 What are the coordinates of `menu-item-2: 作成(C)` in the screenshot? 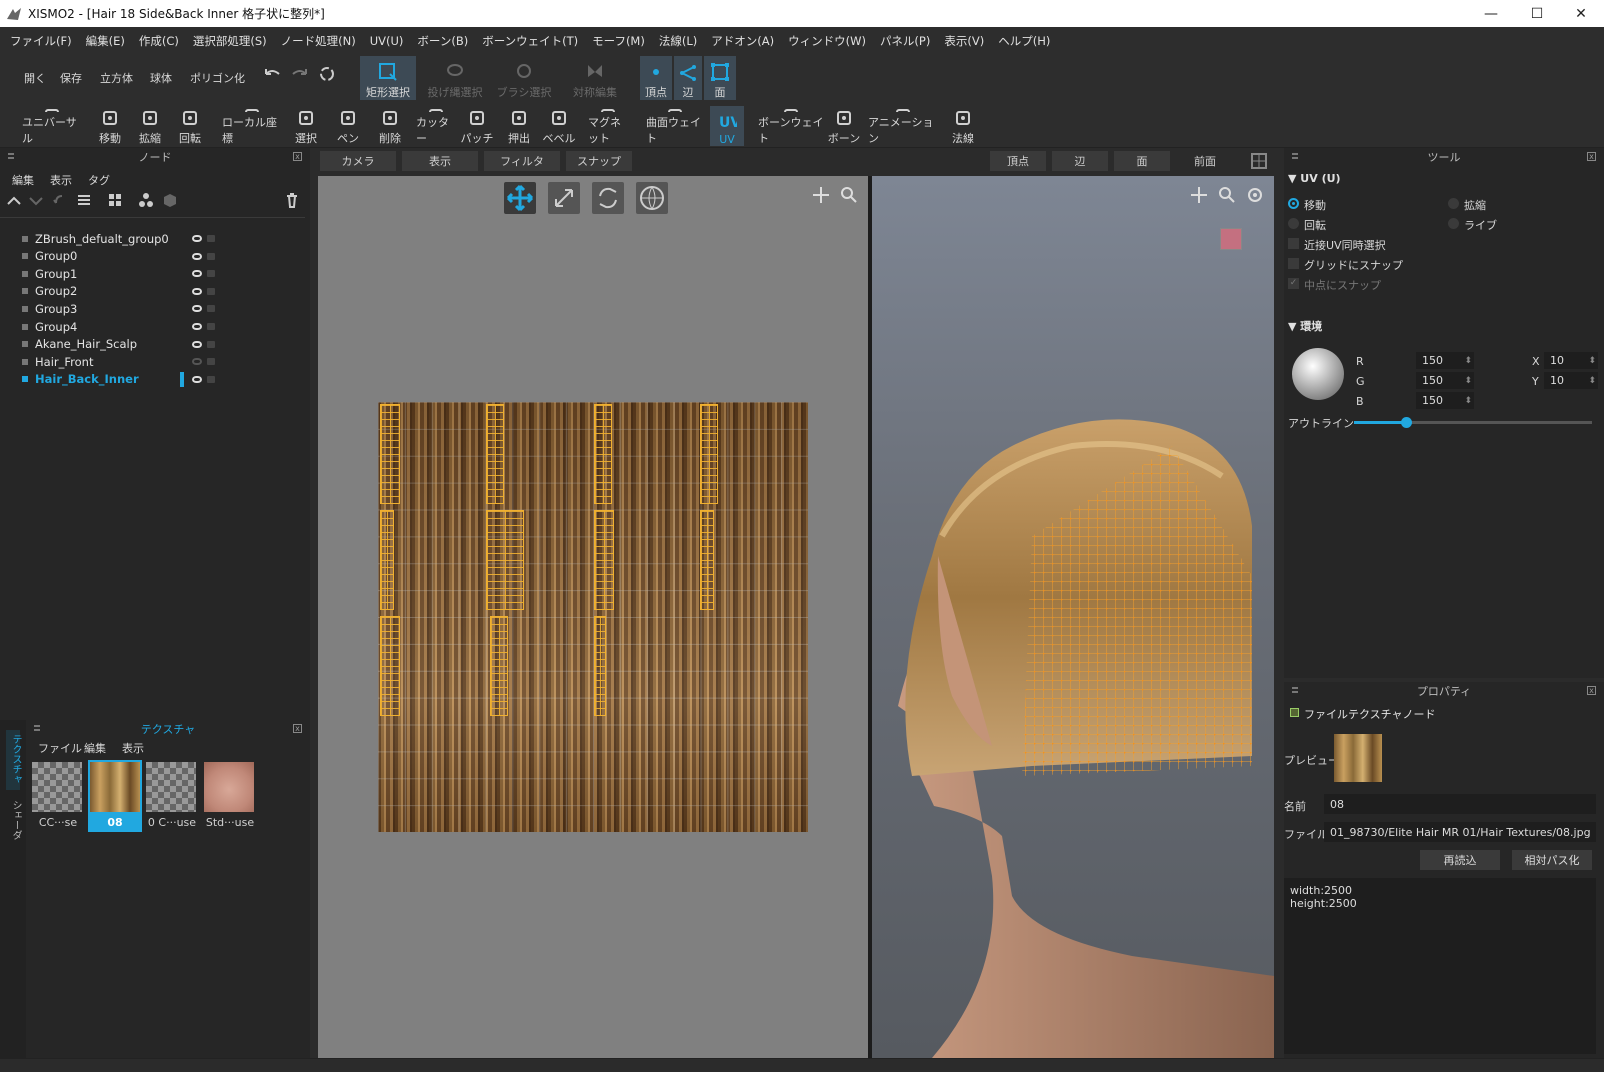 It's located at (159, 41).